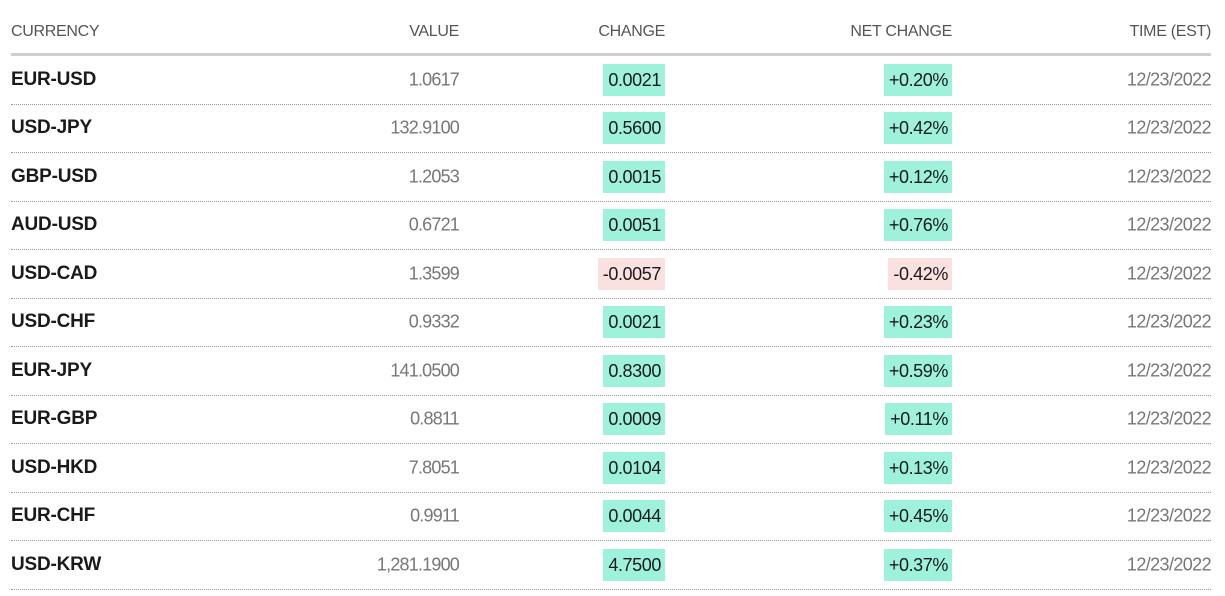  Describe the element at coordinates (901, 32) in the screenshot. I see `column-header-net-change: NET CHANGE` at that location.